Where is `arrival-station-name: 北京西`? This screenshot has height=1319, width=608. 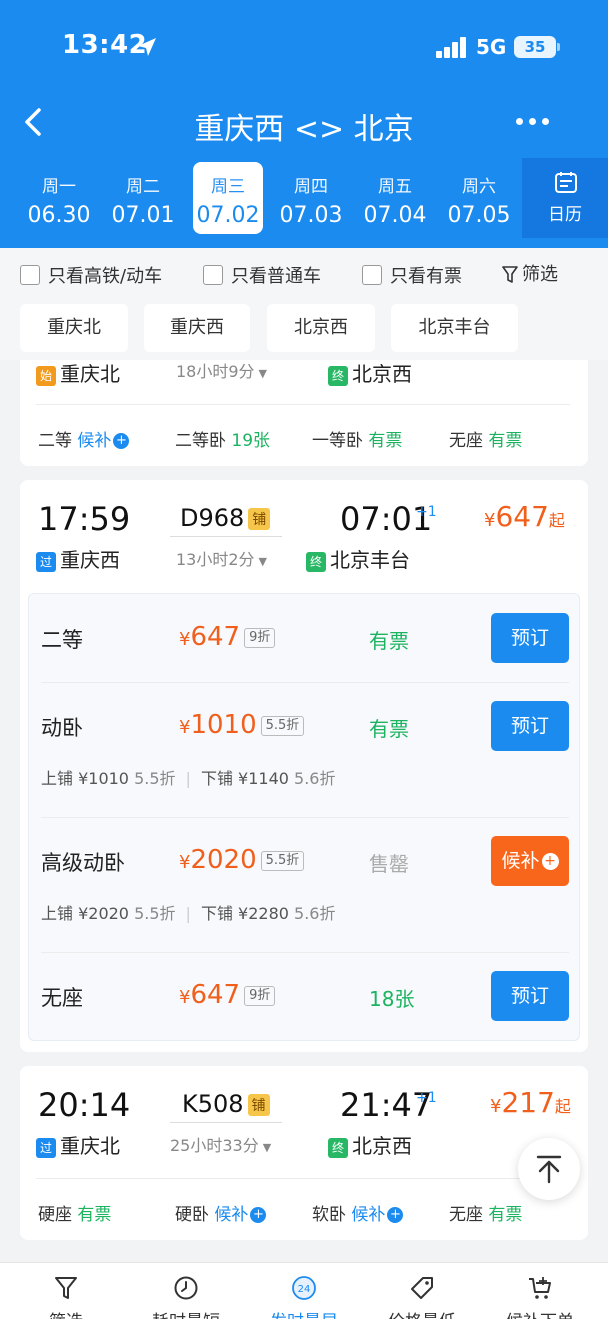 arrival-station-name: 北京西 is located at coordinates (382, 1146).